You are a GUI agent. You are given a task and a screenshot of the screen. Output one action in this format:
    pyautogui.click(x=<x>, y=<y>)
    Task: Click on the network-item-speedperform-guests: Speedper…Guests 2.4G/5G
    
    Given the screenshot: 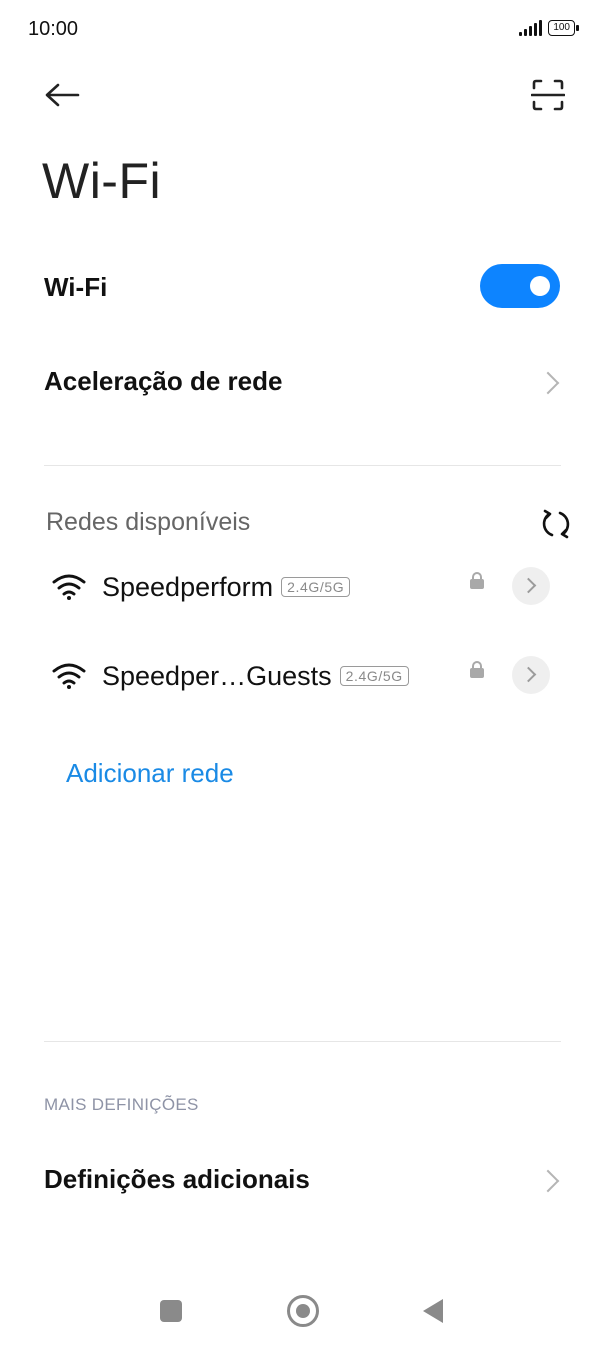 What is the action you would take?
    pyautogui.click(x=305, y=676)
    